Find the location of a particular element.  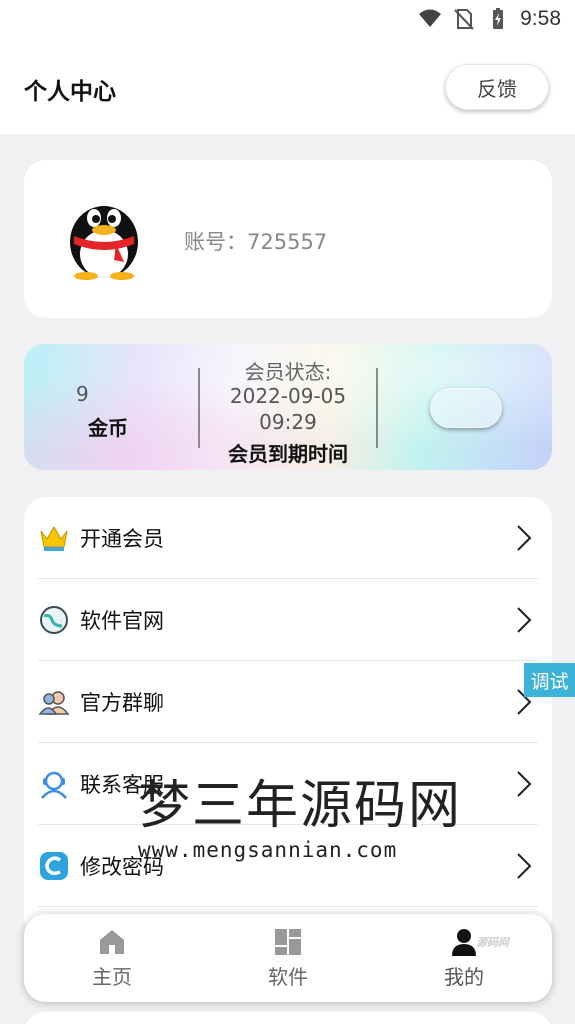

feedback-button: 反馈 is located at coordinates (497, 87).